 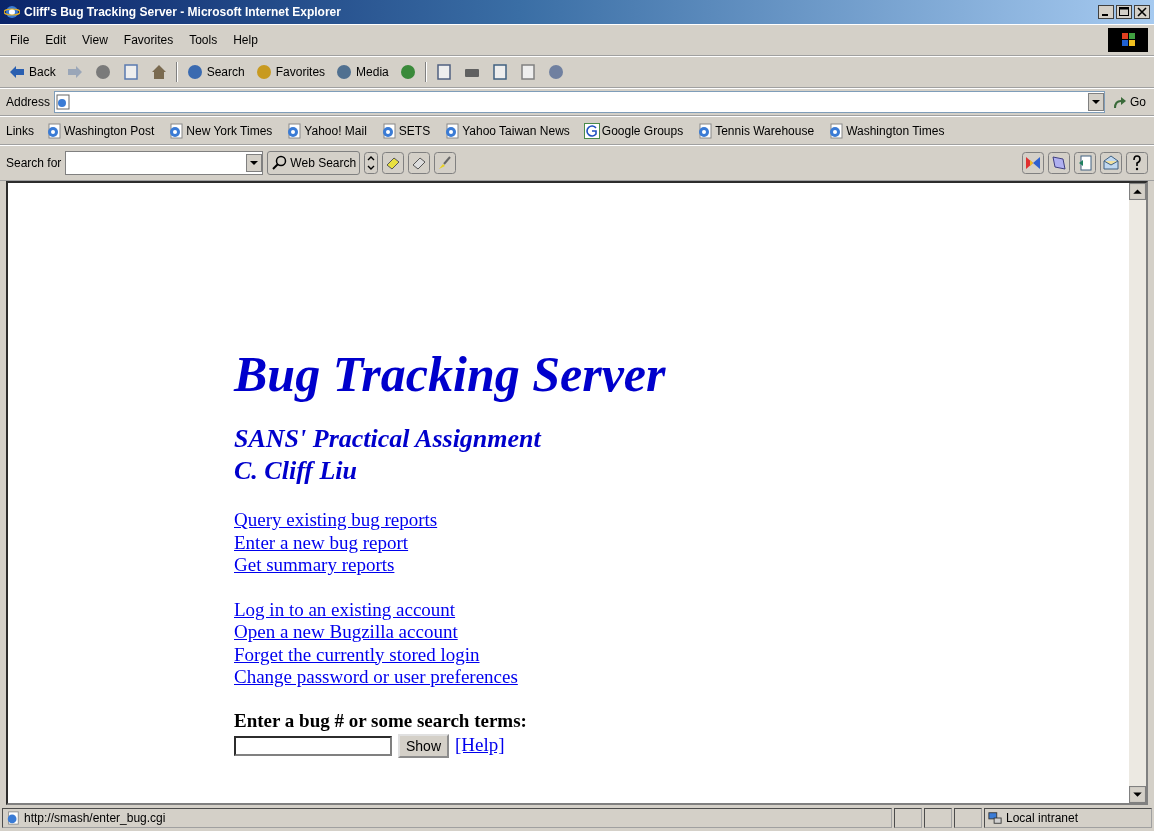 I want to click on window-title: Cliff's Bug Tracking Server - Microsoft Internet Explorer, so click(x=182, y=12).